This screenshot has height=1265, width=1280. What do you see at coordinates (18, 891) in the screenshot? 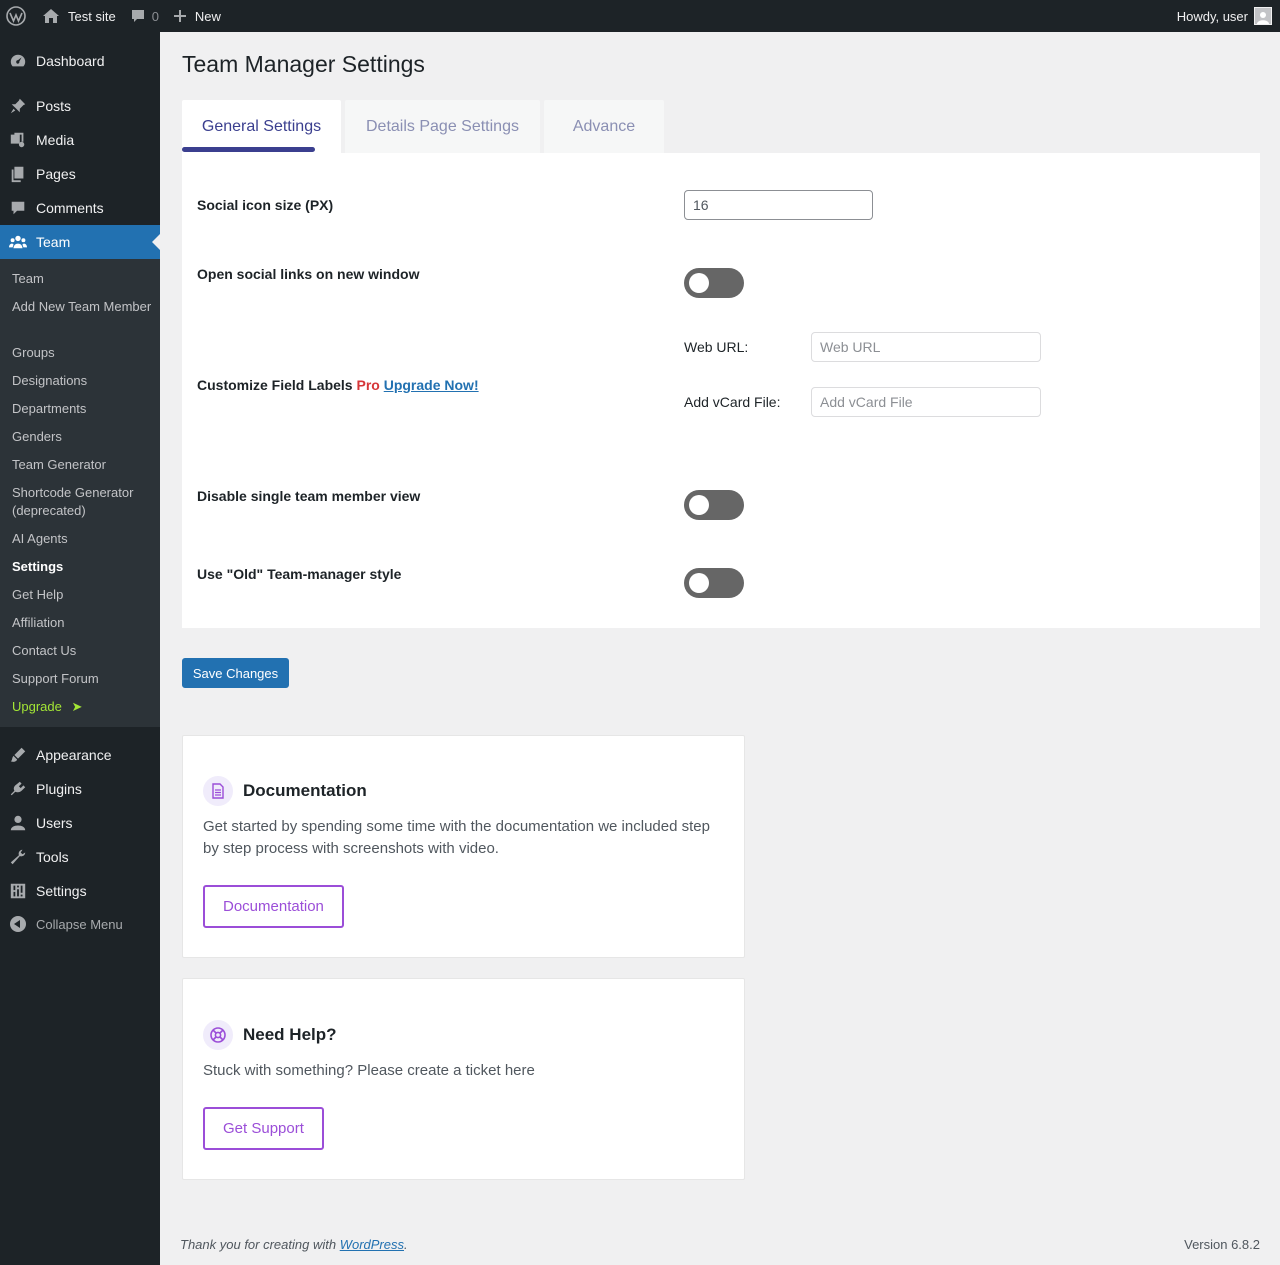
I see `sliders-icon` at bounding box center [18, 891].